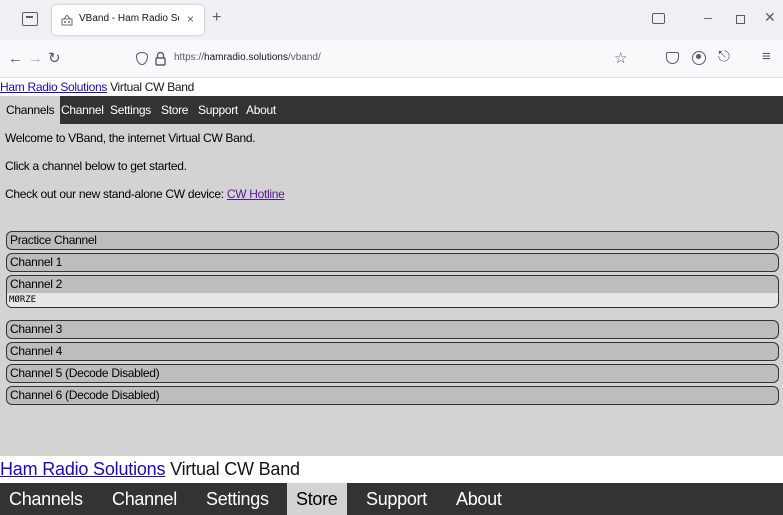 This screenshot has height=515, width=783. Describe the element at coordinates (391, 20) in the screenshot. I see `browser-tab-bar: VBand - Ham Radio Solutions × + – ✕` at that location.